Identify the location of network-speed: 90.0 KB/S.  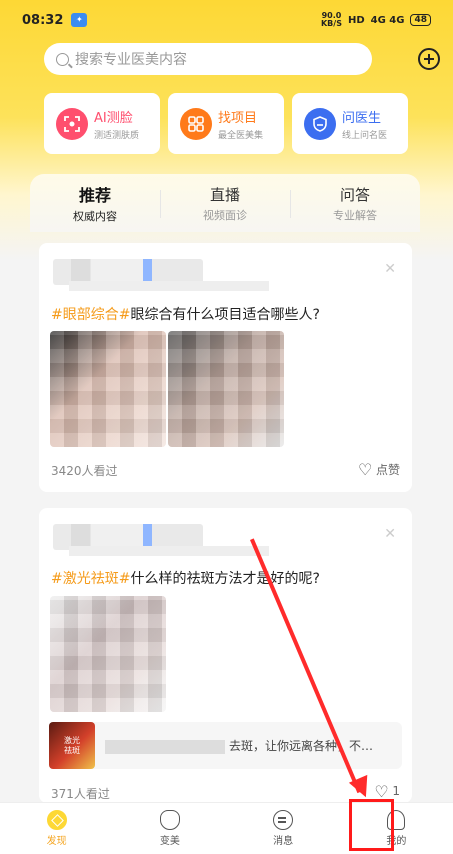
(331, 19).